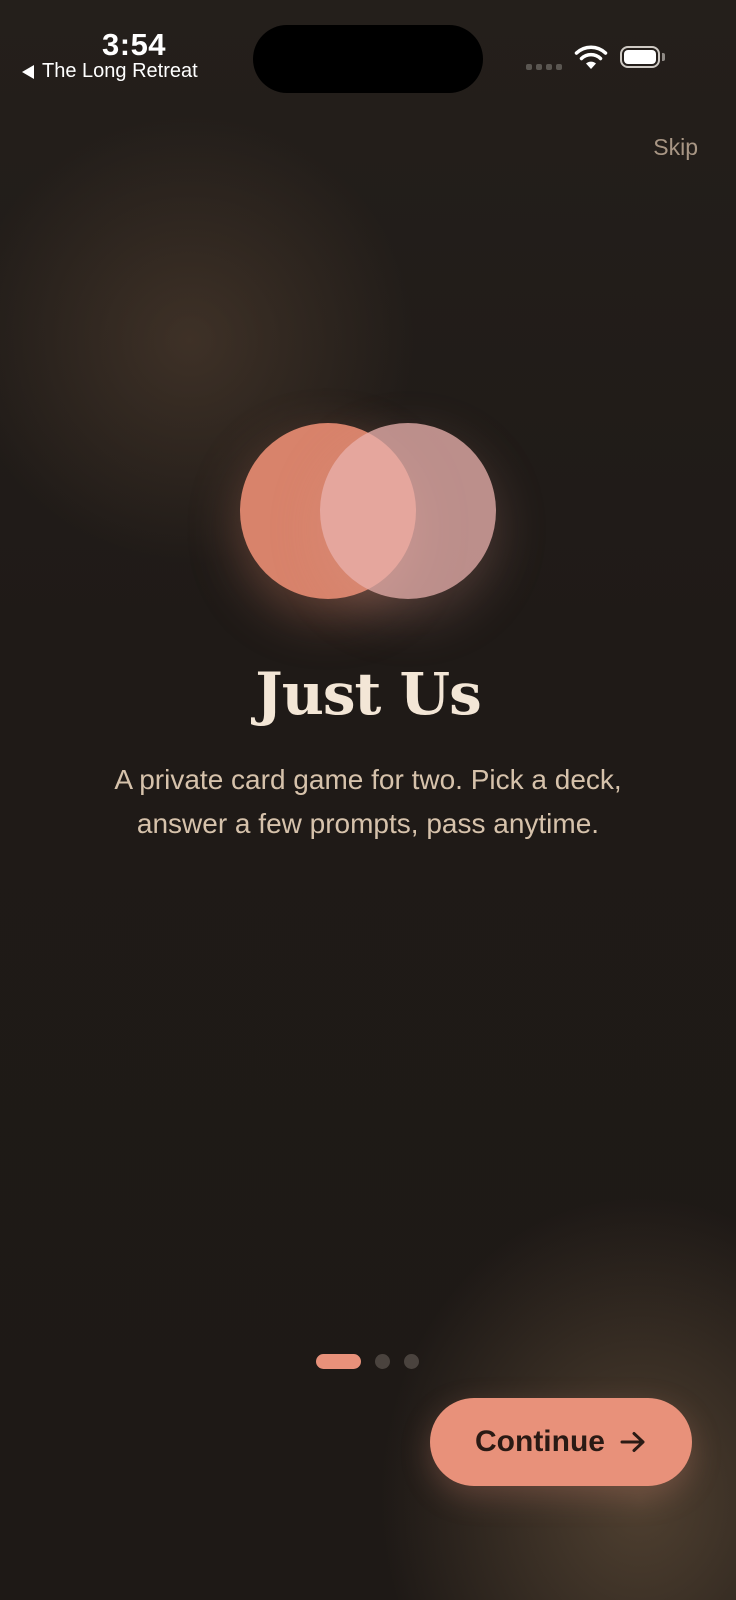 This screenshot has width=736, height=1600. What do you see at coordinates (367, 1361) in the screenshot?
I see `page-indicator` at bounding box center [367, 1361].